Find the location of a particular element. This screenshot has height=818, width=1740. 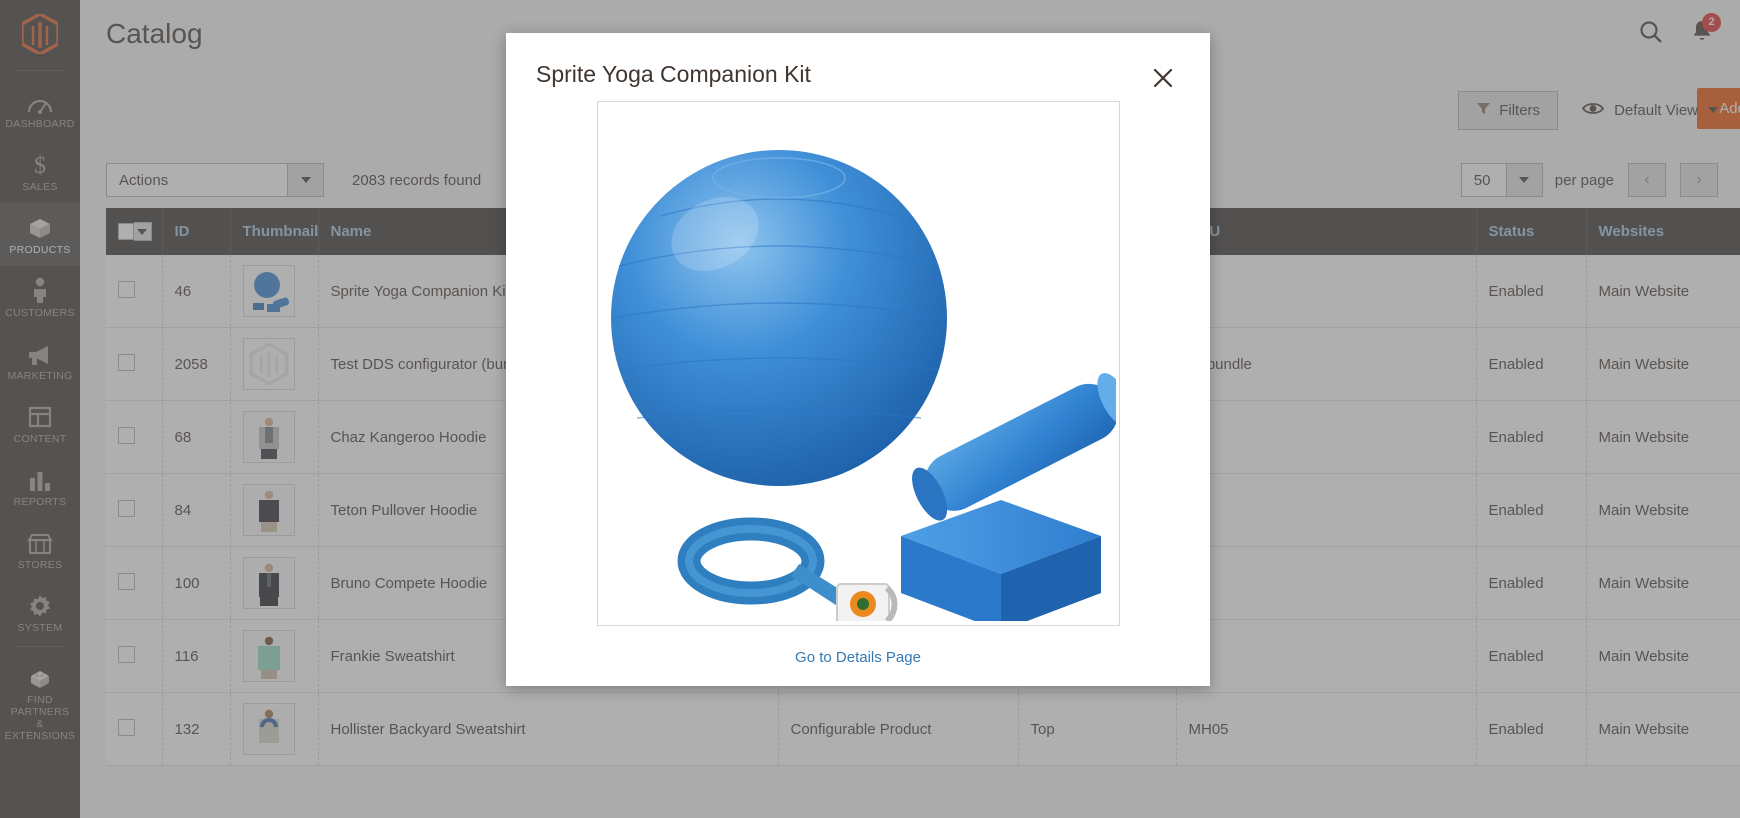

modal-title: Sprite Yoga Companion Kit is located at coordinates (673, 74).